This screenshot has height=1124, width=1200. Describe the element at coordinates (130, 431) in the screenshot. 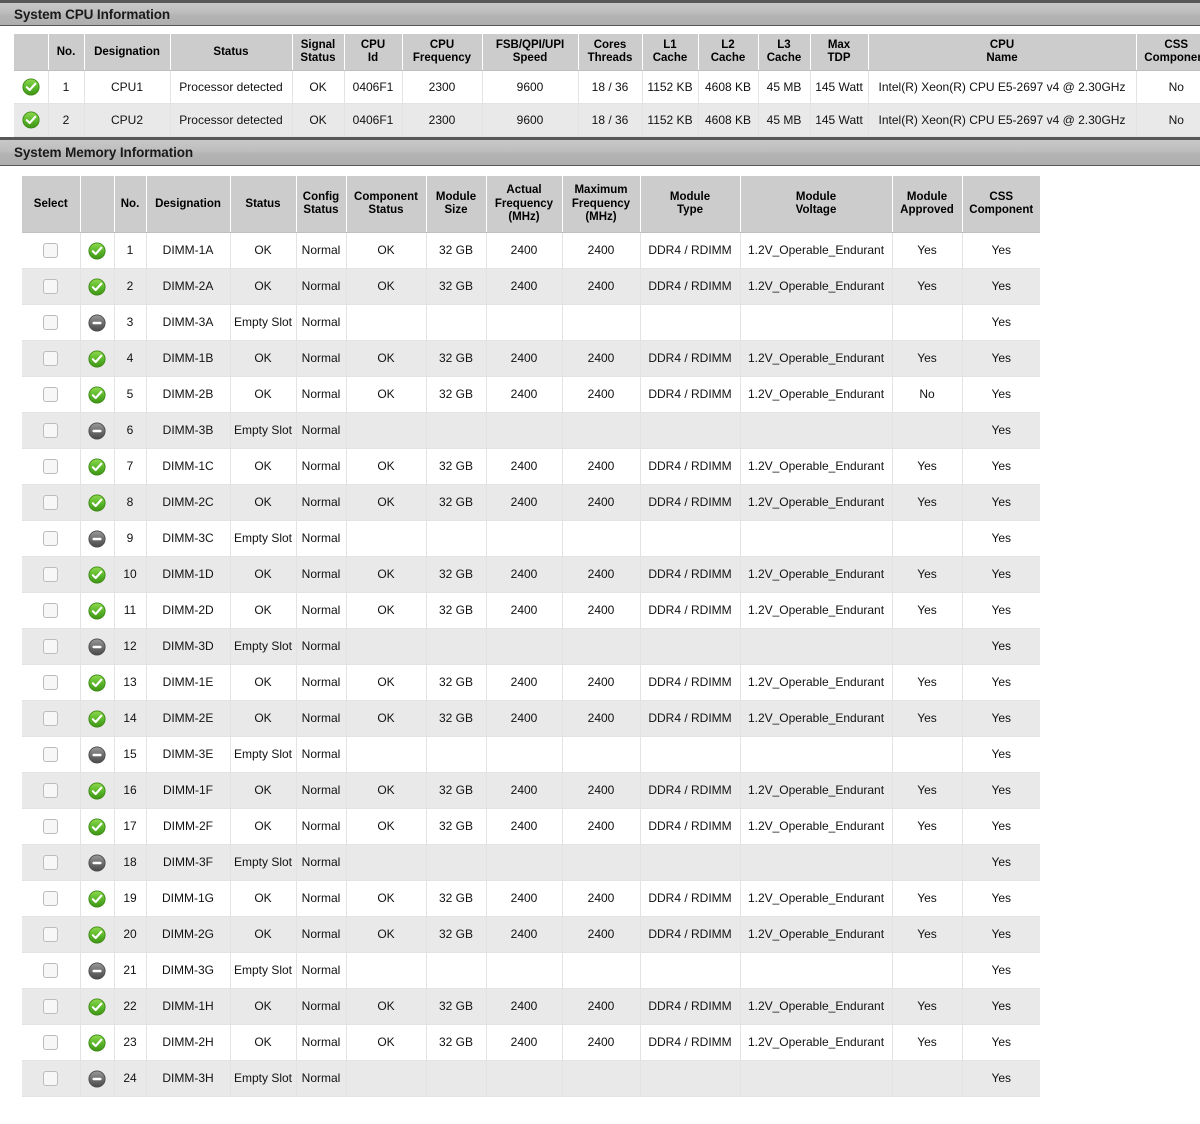

I see `memory-cell-no: 6` at that location.